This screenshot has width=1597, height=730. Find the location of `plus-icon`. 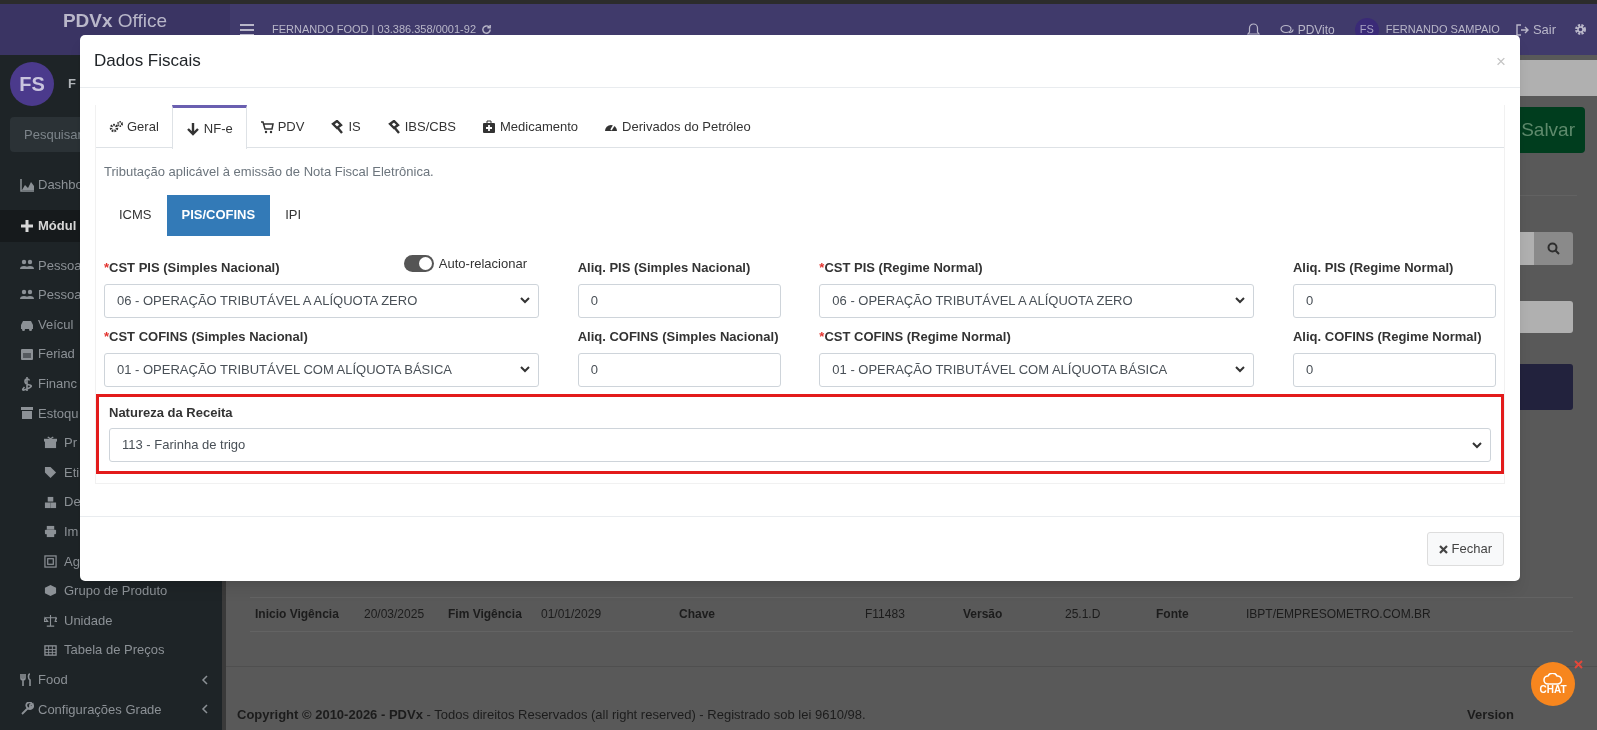

plus-icon is located at coordinates (27, 225).